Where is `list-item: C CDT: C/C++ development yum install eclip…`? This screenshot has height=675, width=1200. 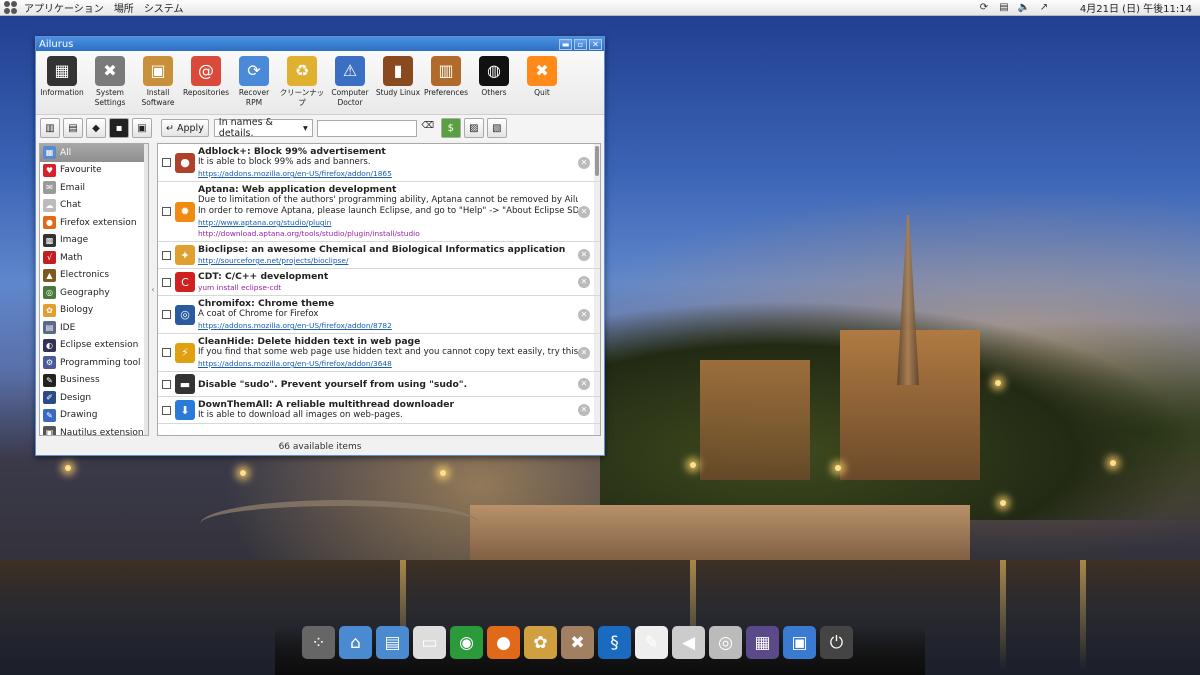
list-item: C CDT: C/C++ development yum install eclip… is located at coordinates (379, 282).